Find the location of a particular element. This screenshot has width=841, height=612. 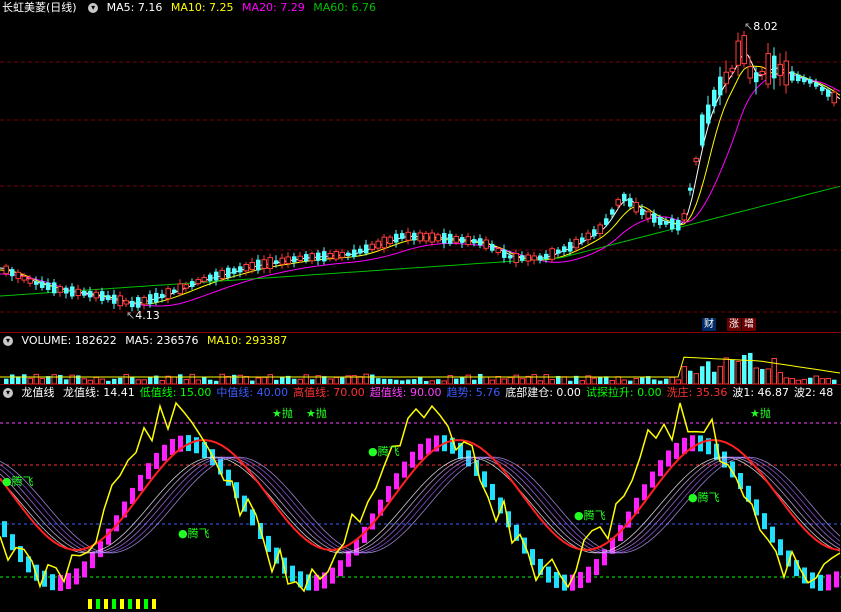

indicator-value-5: 趋势: 5.76 is located at coordinates (473, 392).